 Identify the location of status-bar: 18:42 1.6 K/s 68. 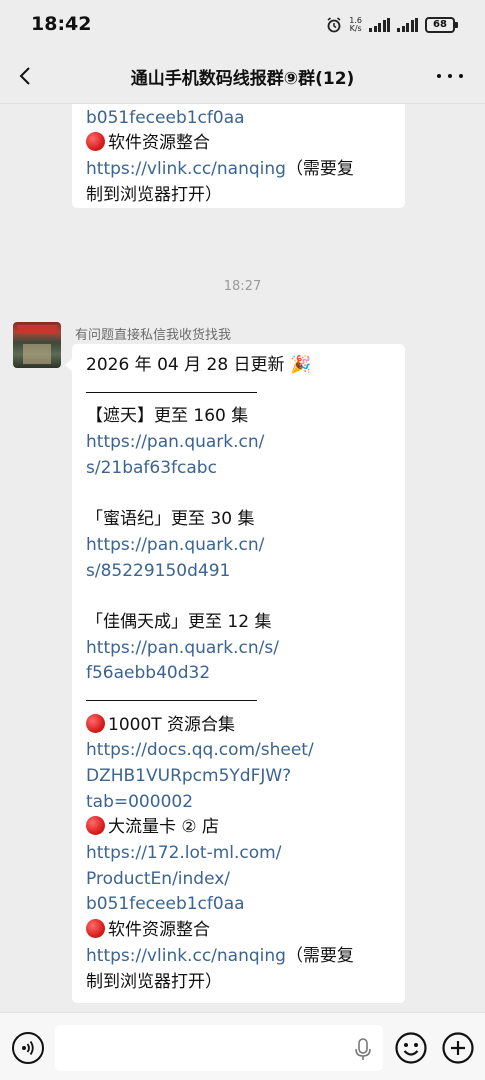
(242, 25).